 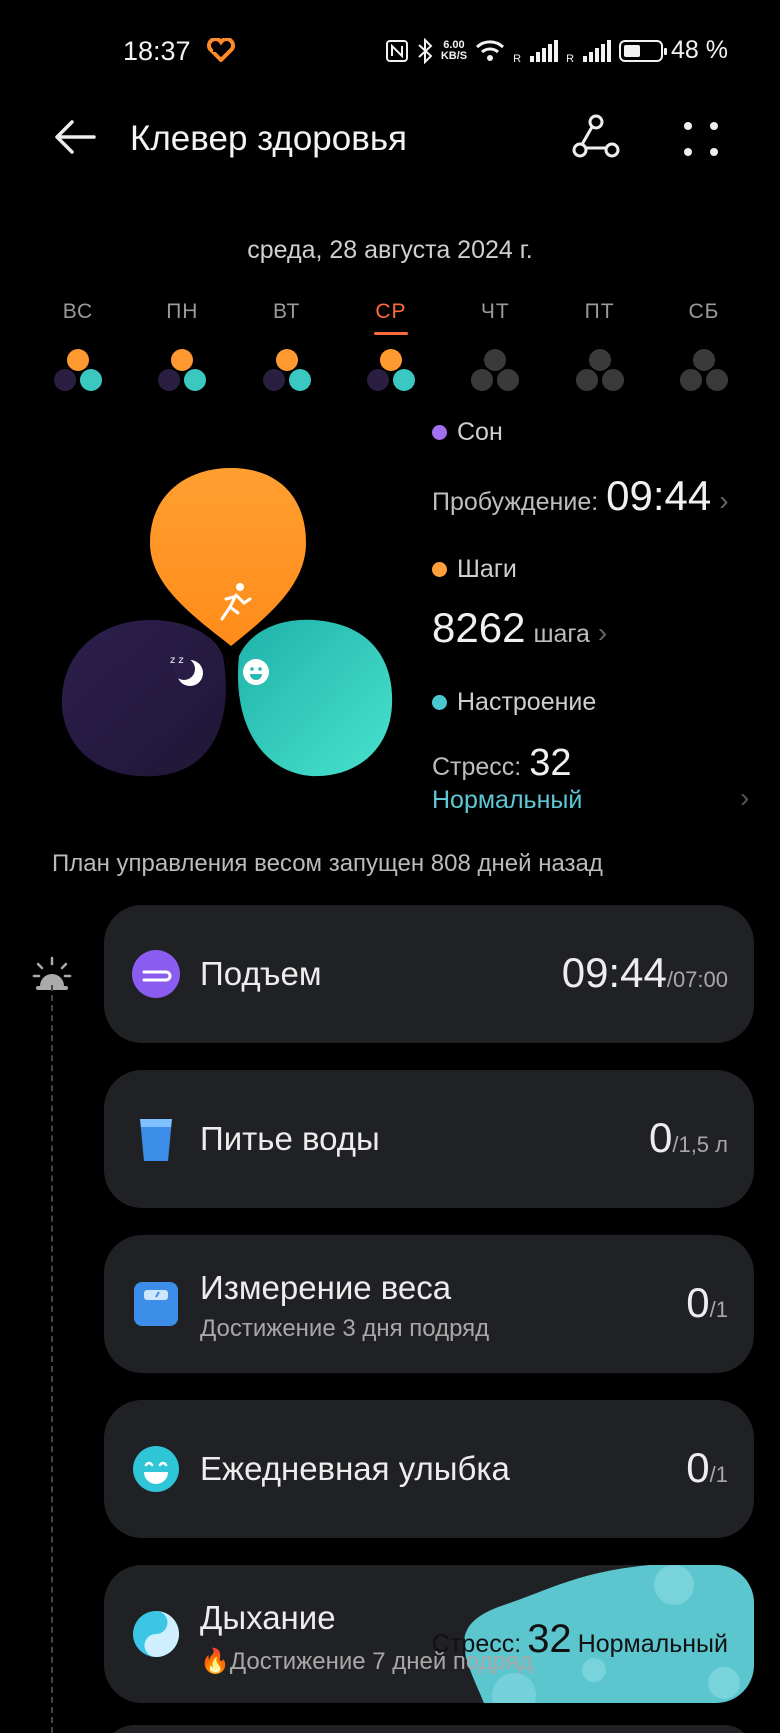 I want to click on clock: 18:37, so click(x=157, y=51).